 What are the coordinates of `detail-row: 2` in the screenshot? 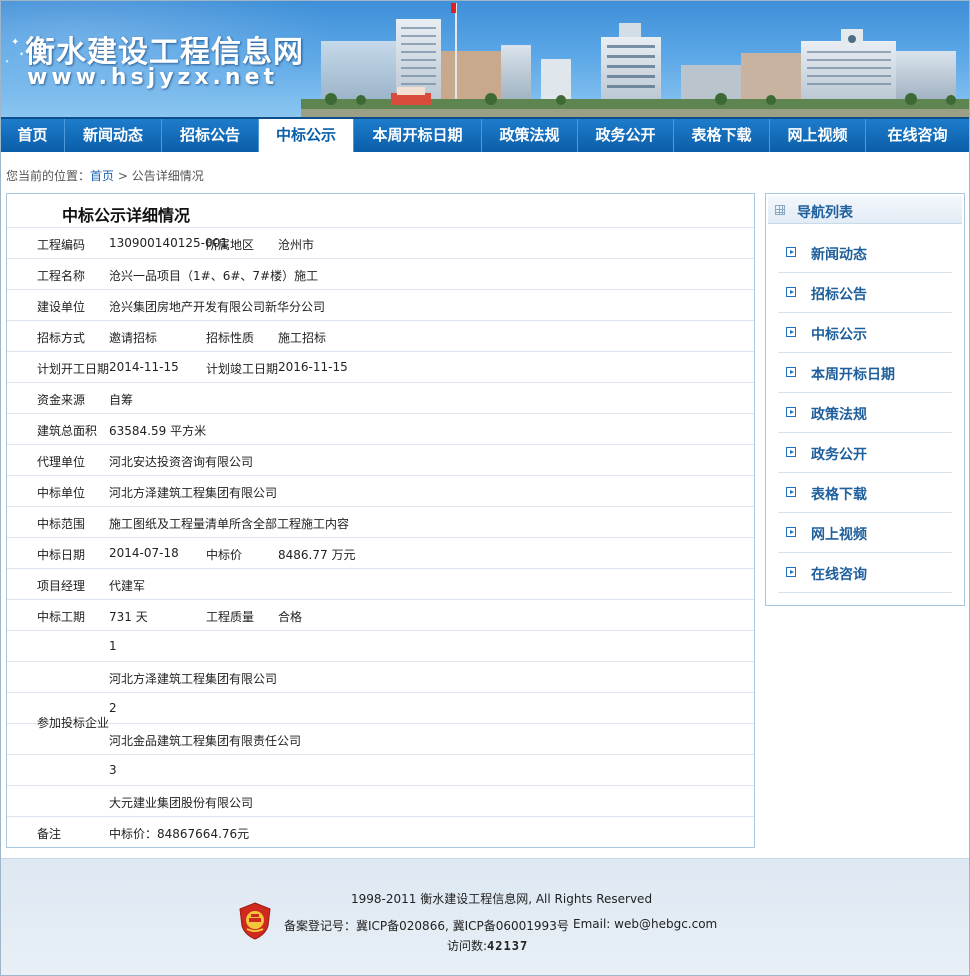 It's located at (380, 707).